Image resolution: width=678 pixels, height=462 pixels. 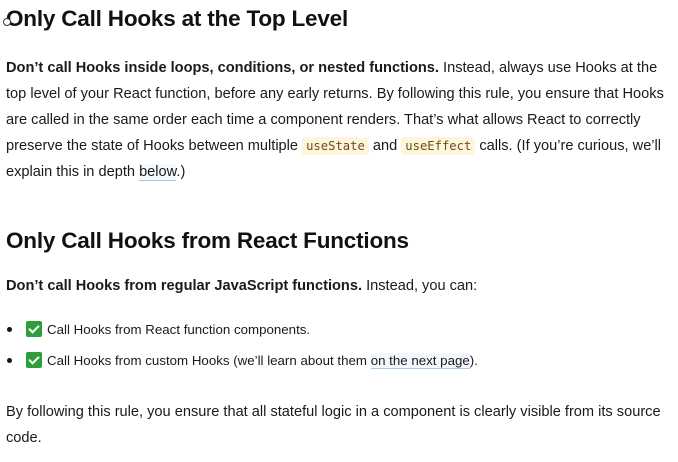 What do you see at coordinates (385, 146) in the screenshot?
I see `text-segment: and` at bounding box center [385, 146].